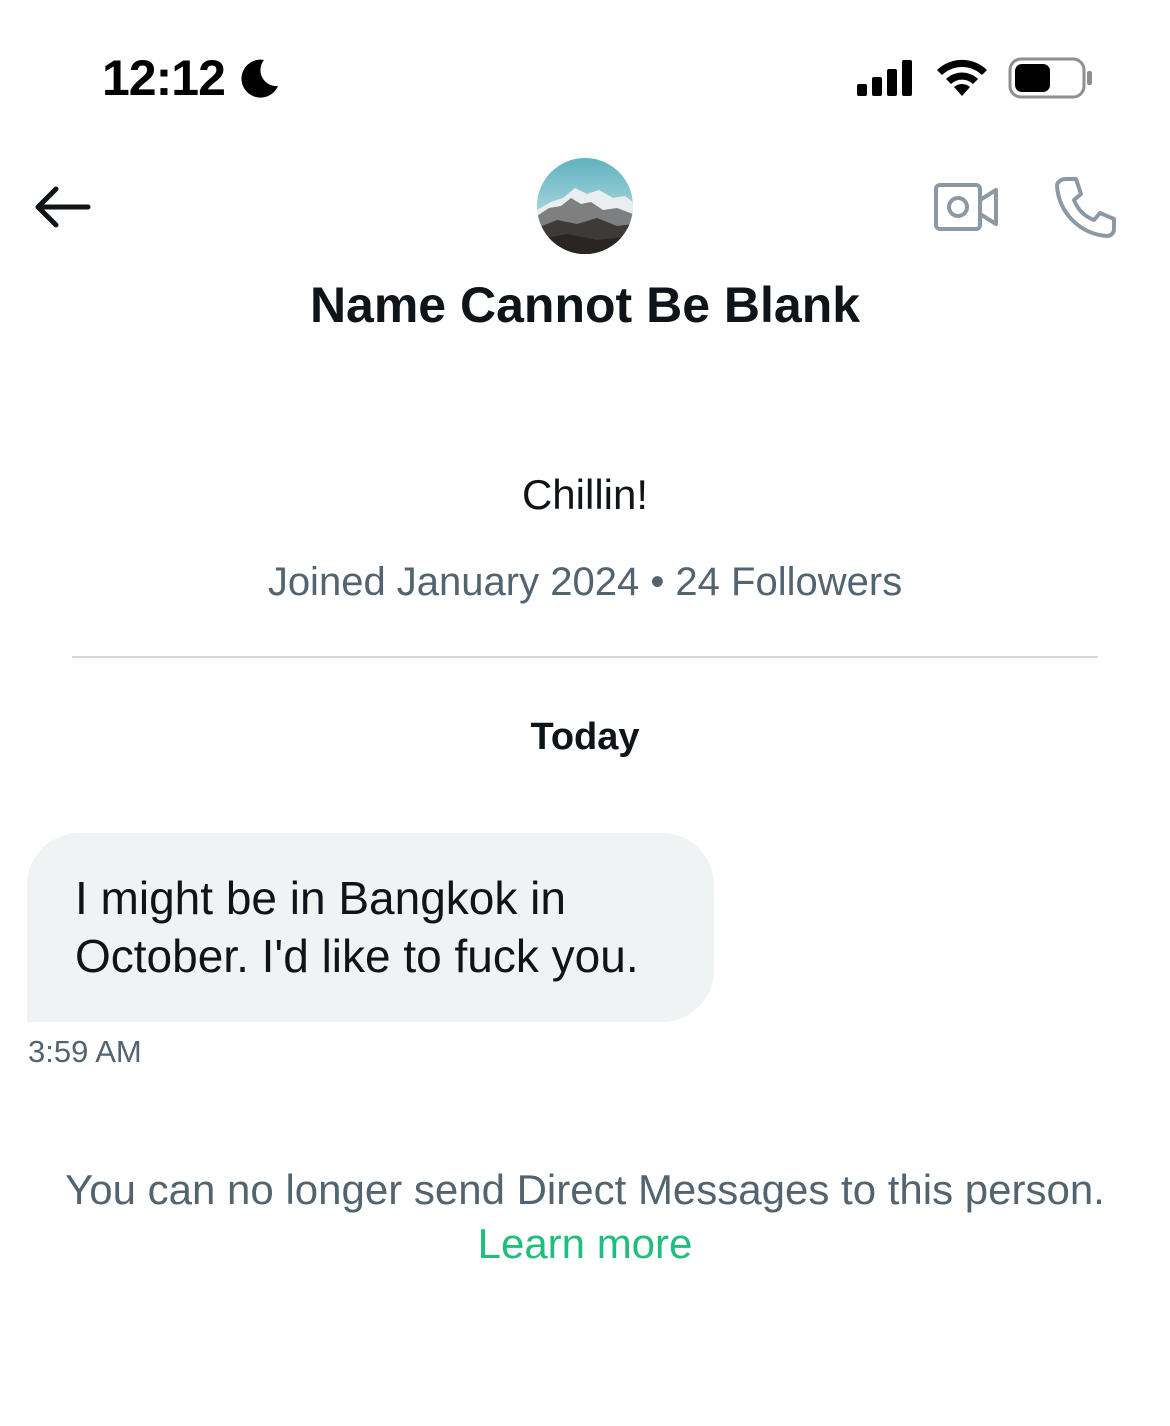  Describe the element at coordinates (164, 78) in the screenshot. I see `status-time: 12:12` at that location.